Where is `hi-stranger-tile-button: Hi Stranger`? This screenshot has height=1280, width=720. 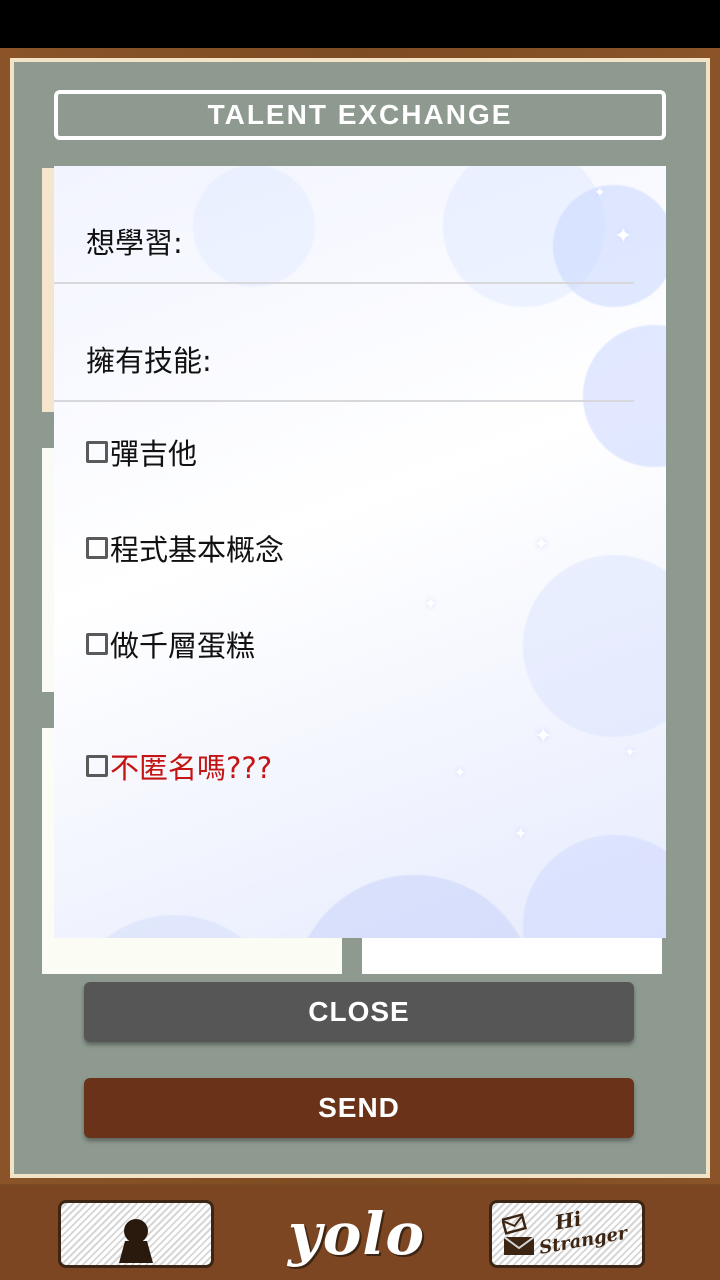
hi-stranger-tile-button: Hi Stranger is located at coordinates (567, 1234).